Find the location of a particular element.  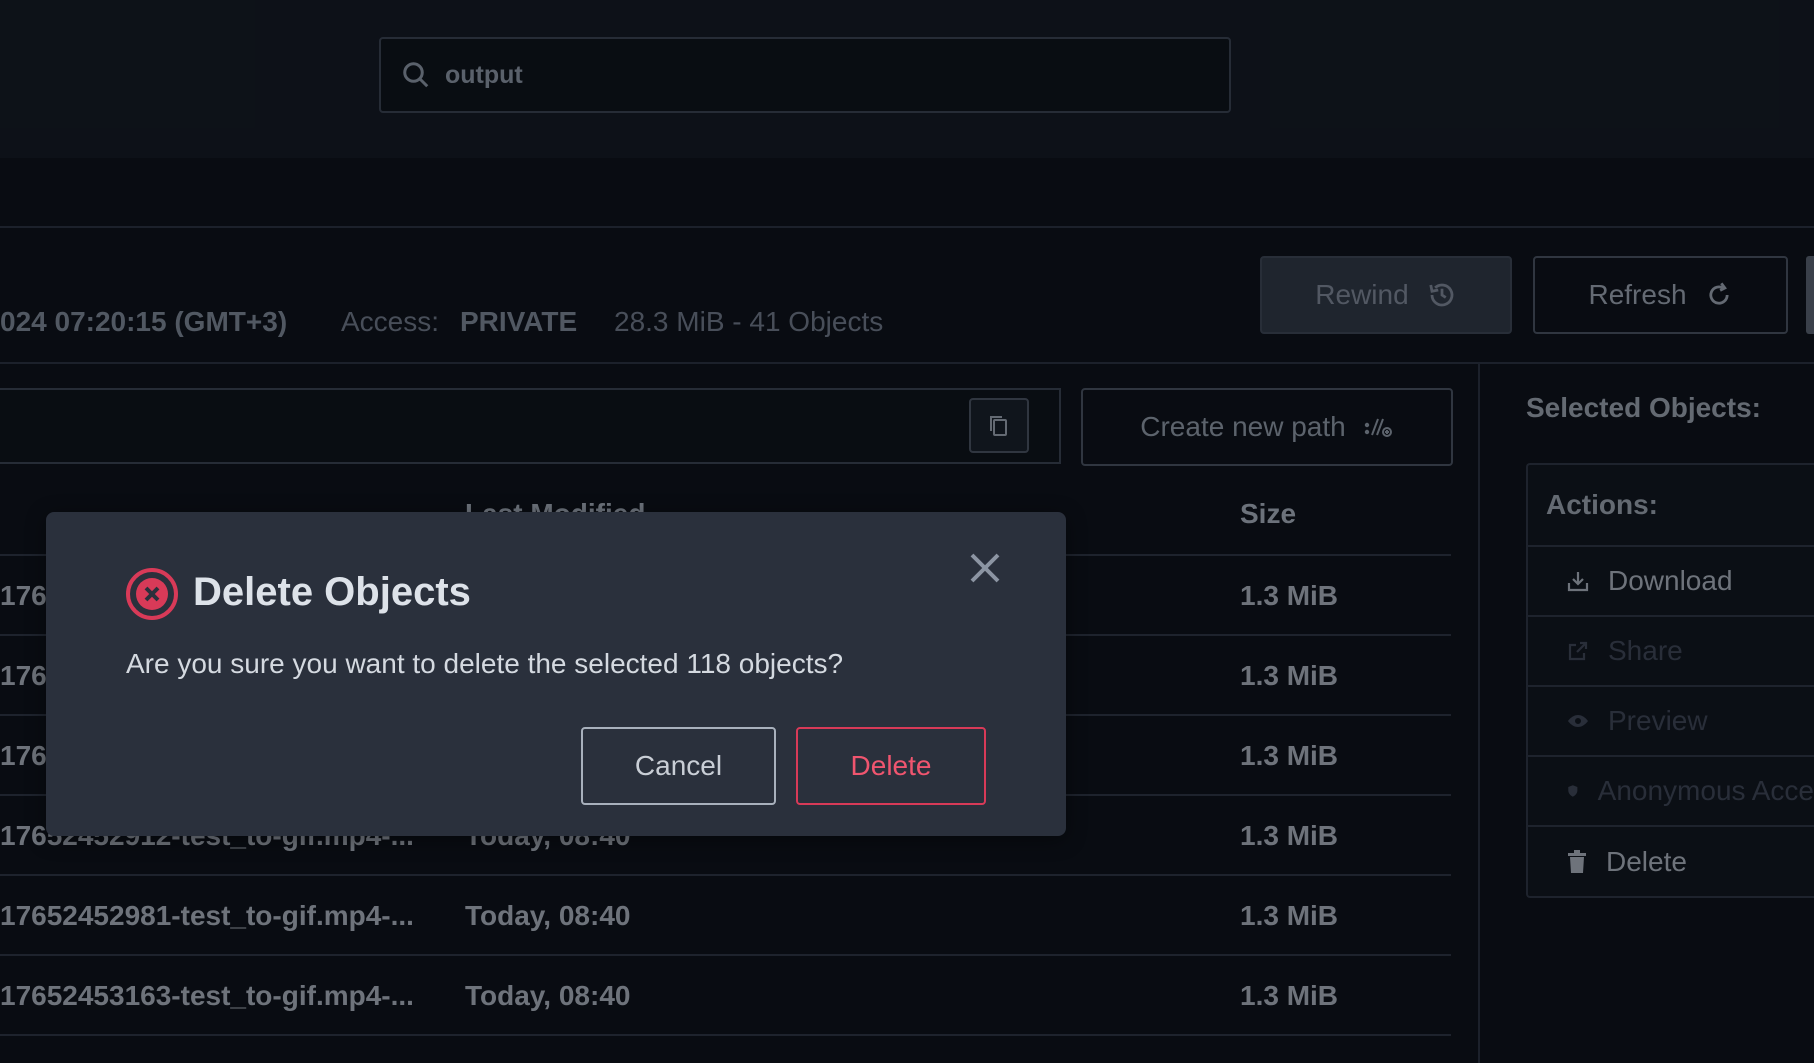

confirm-delete-button: Delete is located at coordinates (891, 766).